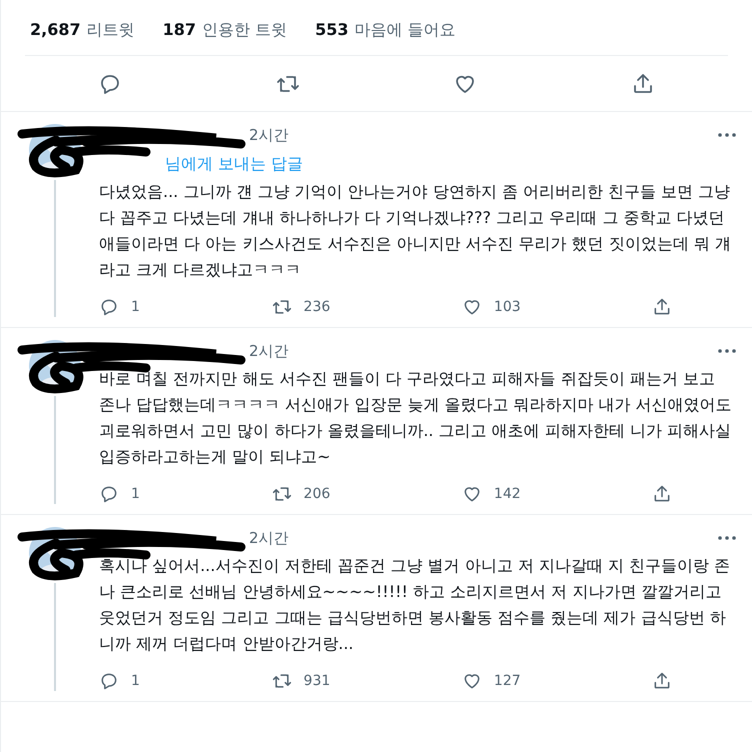 The width and height of the screenshot is (752, 752). I want to click on stat-label: 리트윗, so click(110, 30).